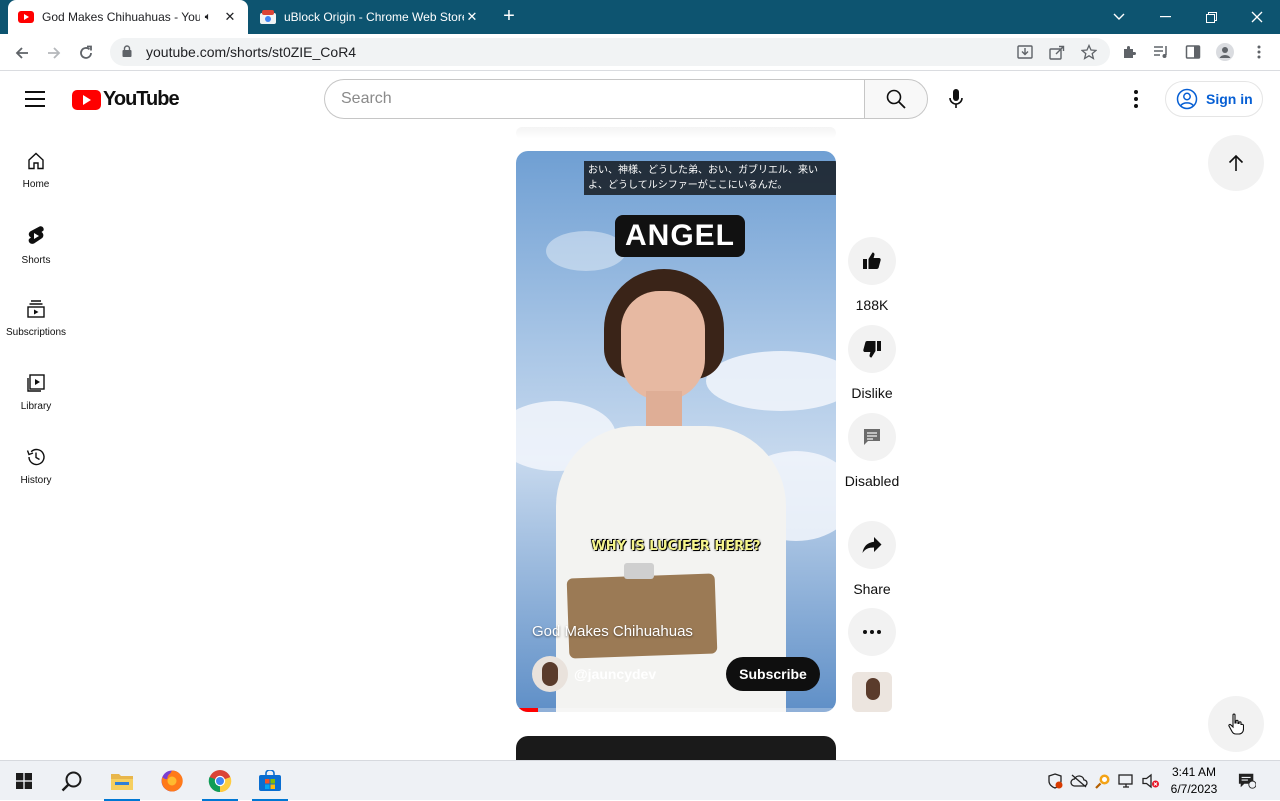 Image resolution: width=1280 pixels, height=801 pixels. What do you see at coordinates (1214, 99) in the screenshot?
I see `sign-in-button: Sign in` at bounding box center [1214, 99].